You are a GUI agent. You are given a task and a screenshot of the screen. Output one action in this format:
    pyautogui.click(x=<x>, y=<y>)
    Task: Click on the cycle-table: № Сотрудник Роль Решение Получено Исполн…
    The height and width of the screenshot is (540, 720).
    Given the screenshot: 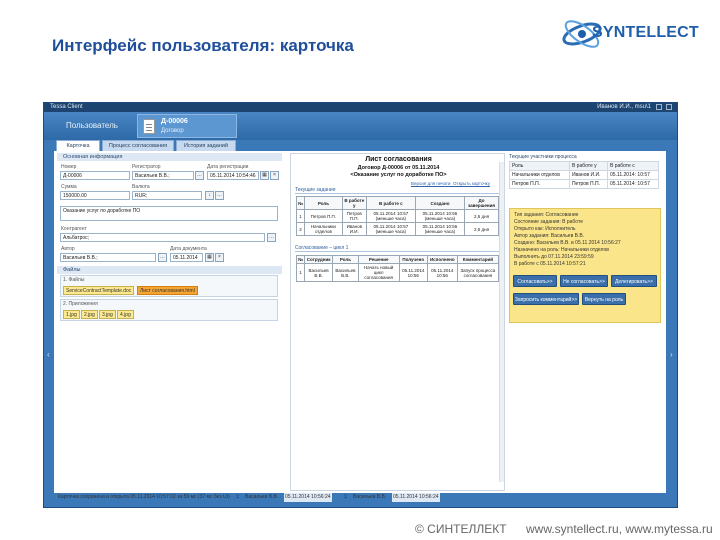 What is the action you would take?
    pyautogui.click(x=397, y=268)
    